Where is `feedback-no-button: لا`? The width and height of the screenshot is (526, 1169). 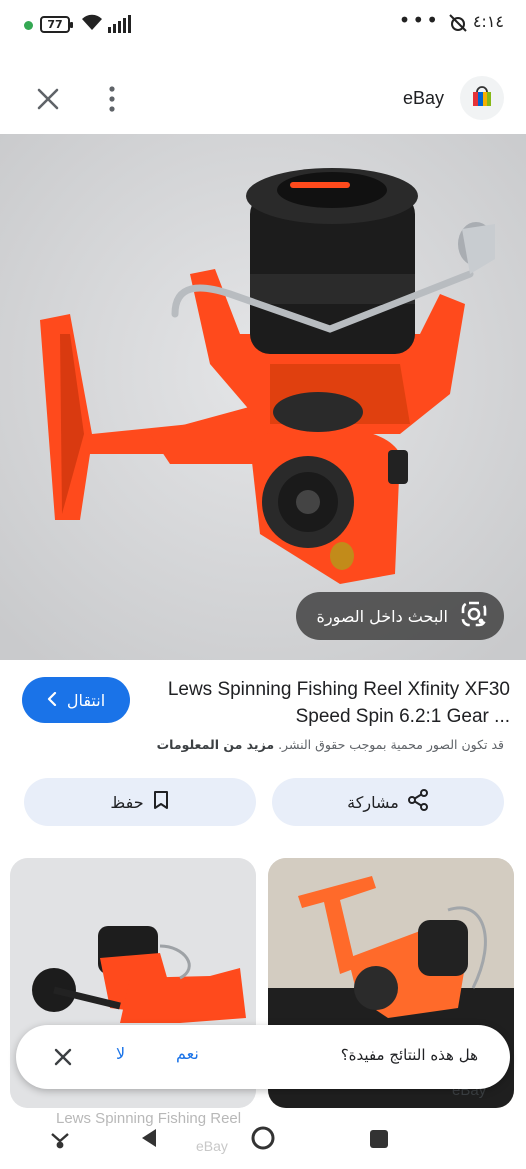
feedback-no-button: لا is located at coordinates (120, 1053).